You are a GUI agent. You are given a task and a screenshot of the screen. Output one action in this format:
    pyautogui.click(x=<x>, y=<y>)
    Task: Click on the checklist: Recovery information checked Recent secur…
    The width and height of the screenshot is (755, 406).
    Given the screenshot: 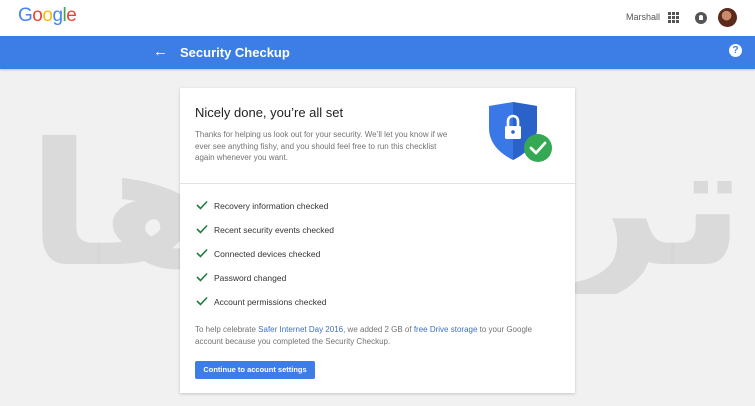 What is the action you would take?
    pyautogui.click(x=376, y=260)
    